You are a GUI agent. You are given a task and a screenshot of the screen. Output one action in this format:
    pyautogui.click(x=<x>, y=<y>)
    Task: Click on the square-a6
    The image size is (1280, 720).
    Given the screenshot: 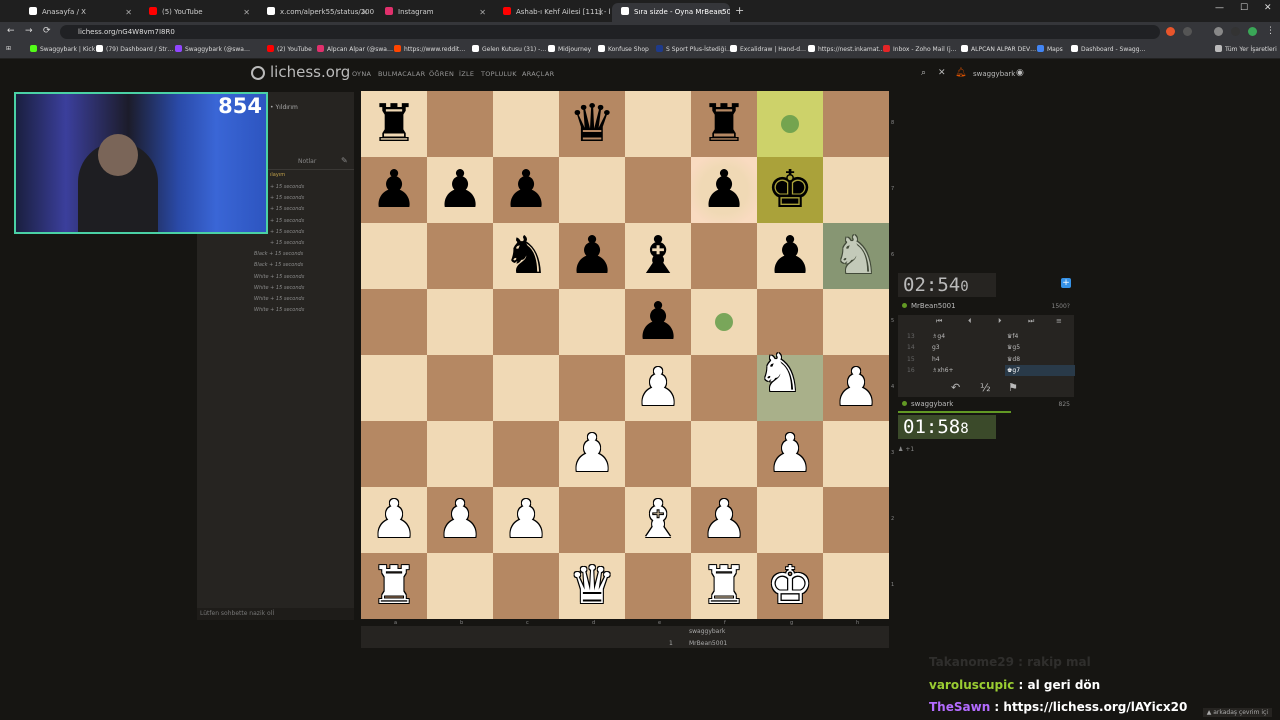 What is the action you would take?
    pyautogui.click(x=394, y=256)
    